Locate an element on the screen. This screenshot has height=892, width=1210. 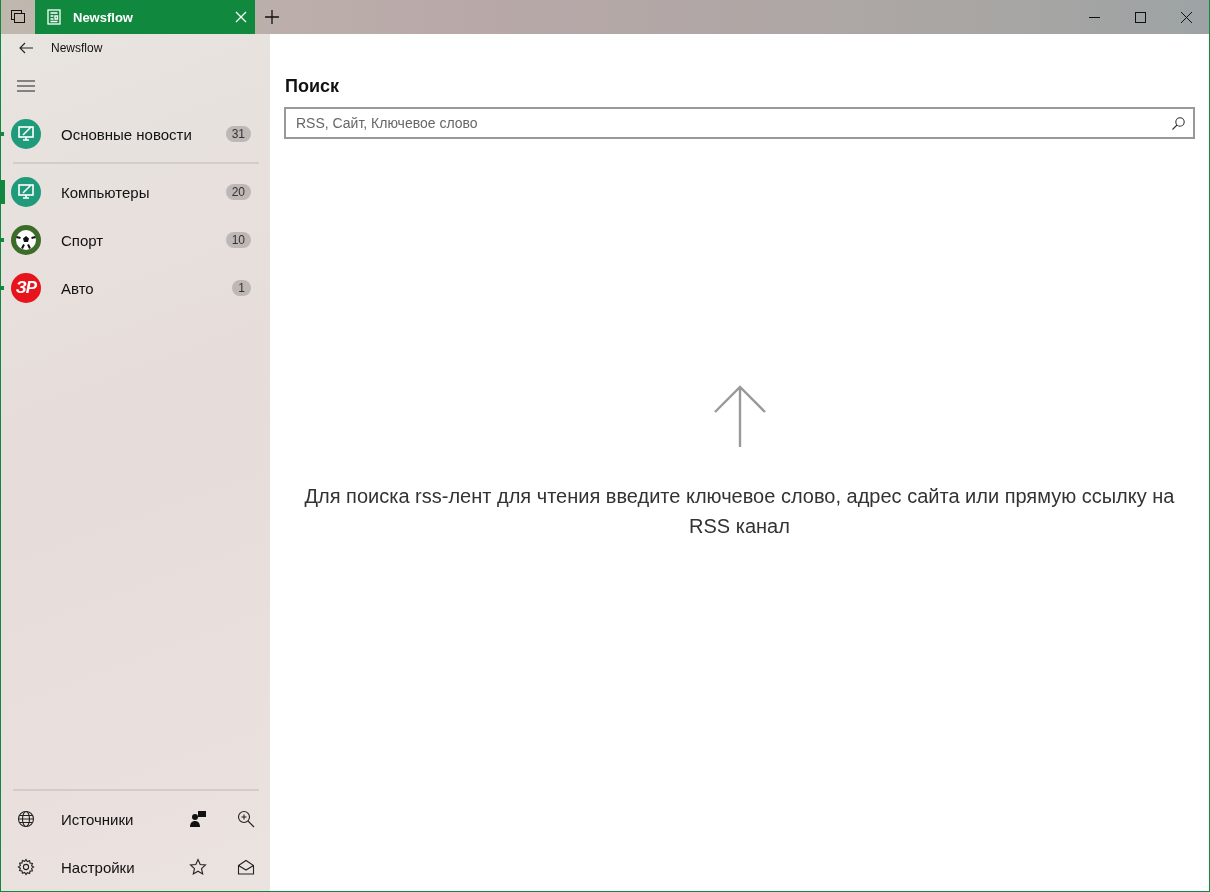
soccer-ball-icon is located at coordinates (26, 240).